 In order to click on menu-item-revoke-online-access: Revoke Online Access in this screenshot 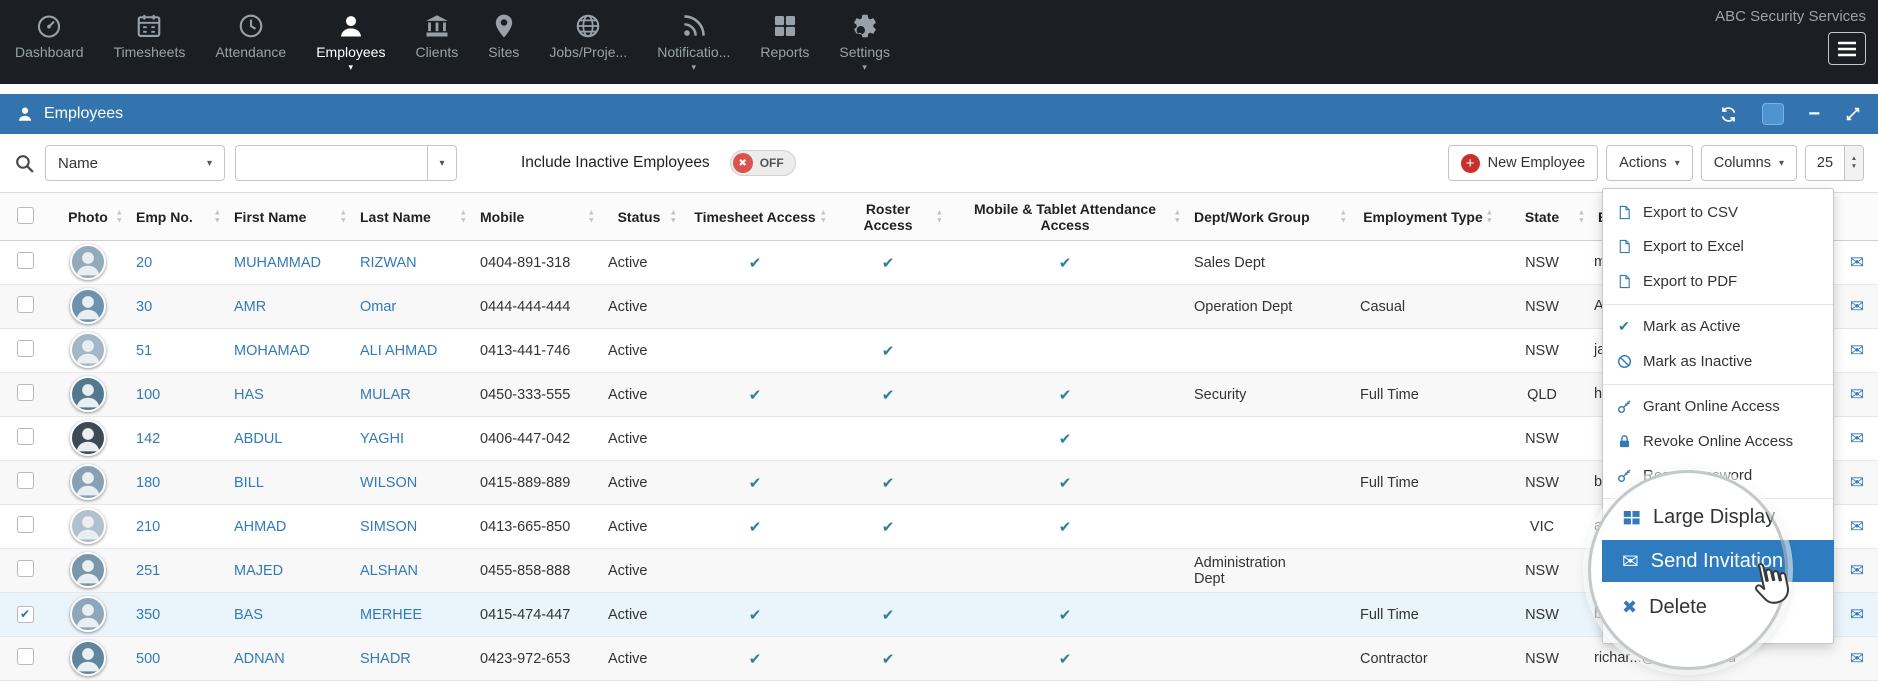, I will do `click(1718, 441)`.